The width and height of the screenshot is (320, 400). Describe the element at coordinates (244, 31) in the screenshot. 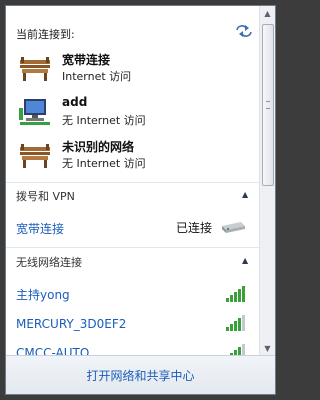

I see `refresh-icon` at that location.